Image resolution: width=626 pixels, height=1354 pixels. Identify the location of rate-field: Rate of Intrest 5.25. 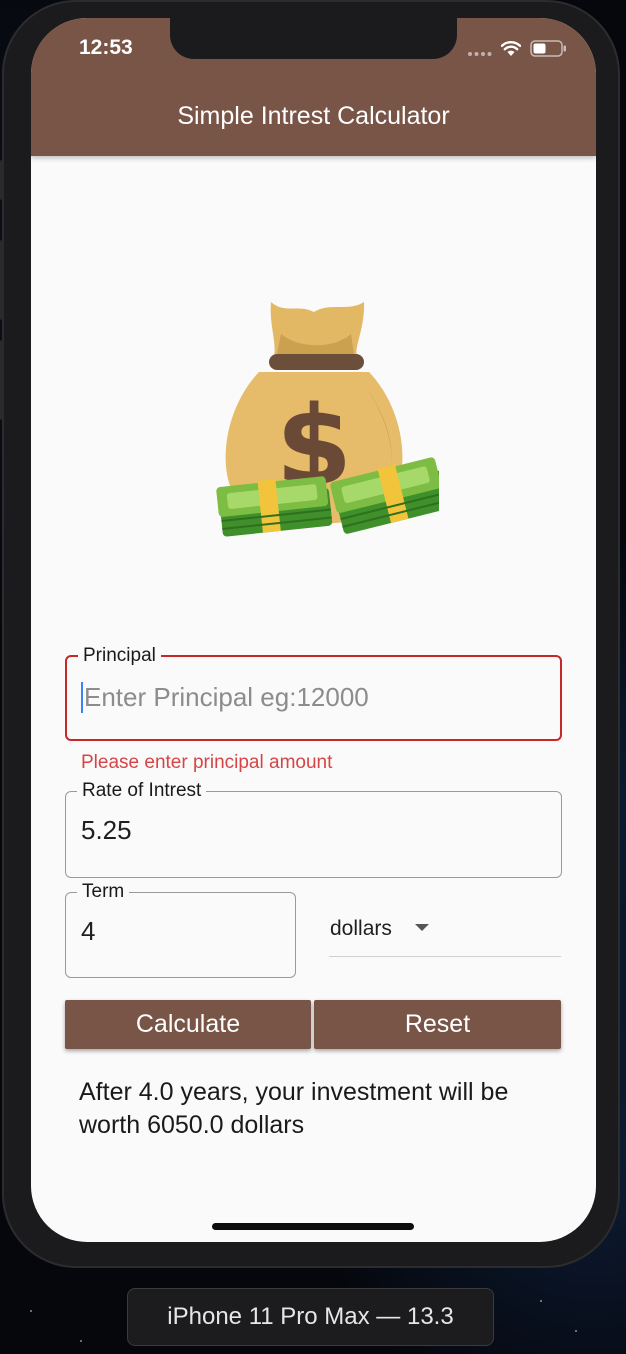
(313, 829).